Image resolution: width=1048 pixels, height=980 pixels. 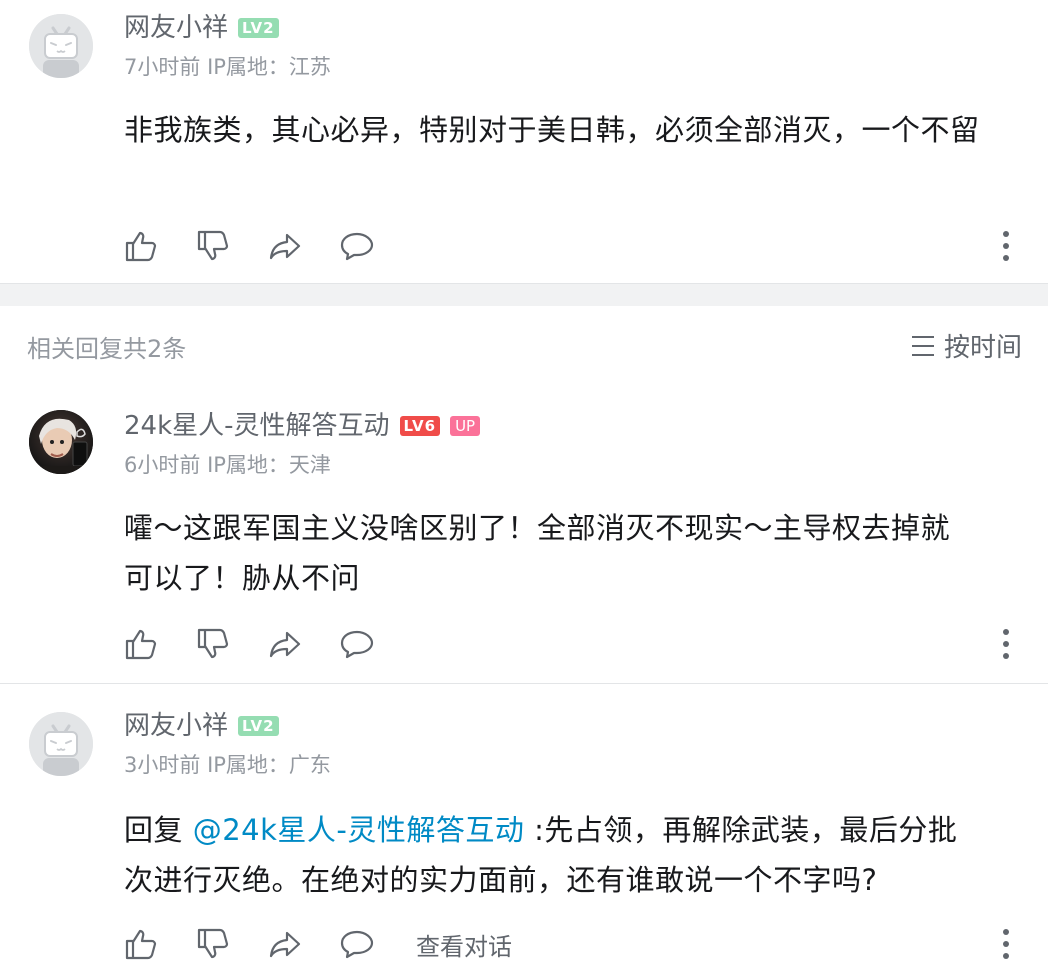 I want to click on reply-divider, so click(x=524, y=683).